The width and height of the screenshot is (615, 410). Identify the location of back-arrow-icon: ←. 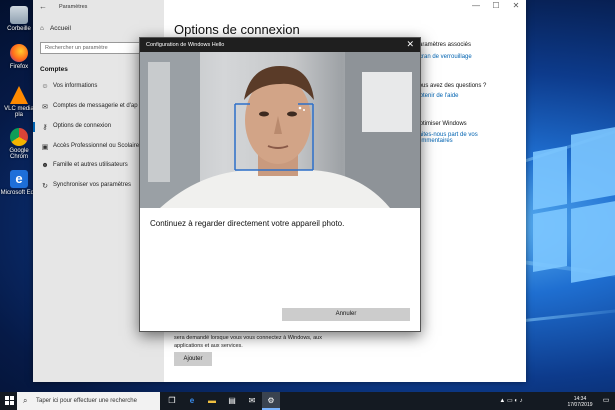
(43, 6).